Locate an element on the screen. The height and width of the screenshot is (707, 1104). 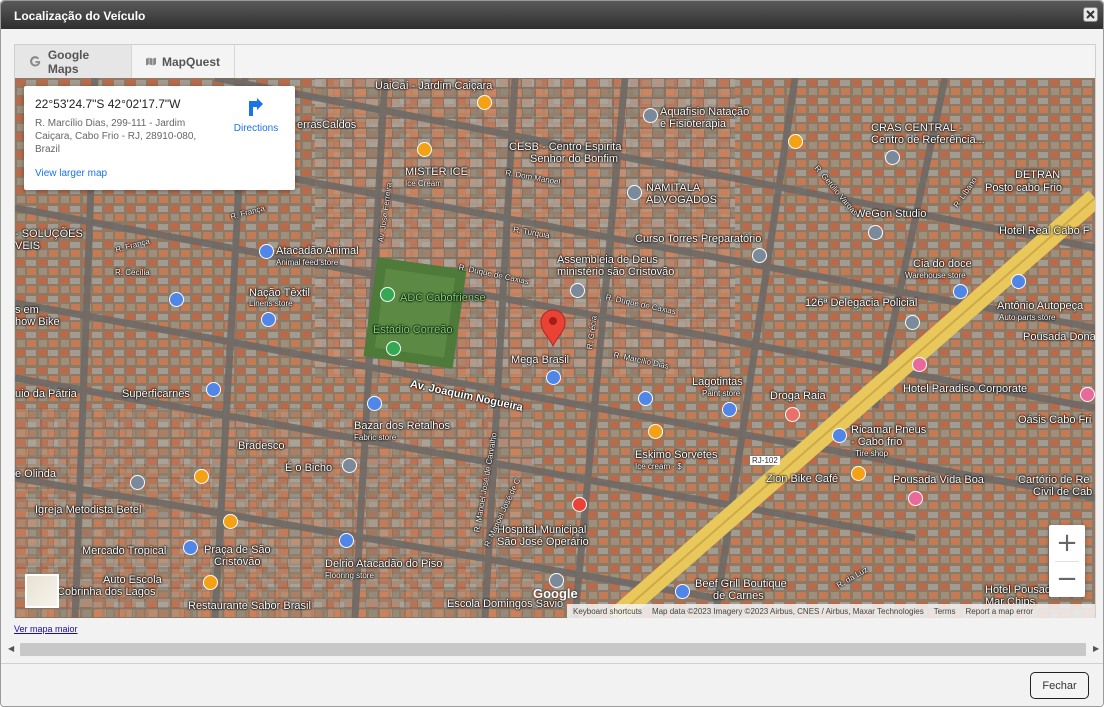
ver-mapa-maior-link: Ver mapa maior is located at coordinates (46, 629).